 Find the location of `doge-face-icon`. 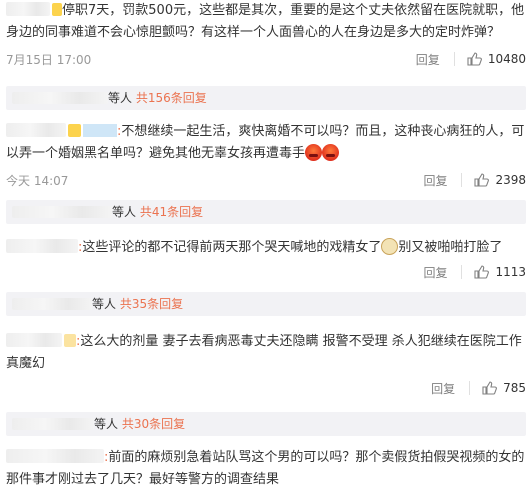

doge-face-icon is located at coordinates (390, 246).